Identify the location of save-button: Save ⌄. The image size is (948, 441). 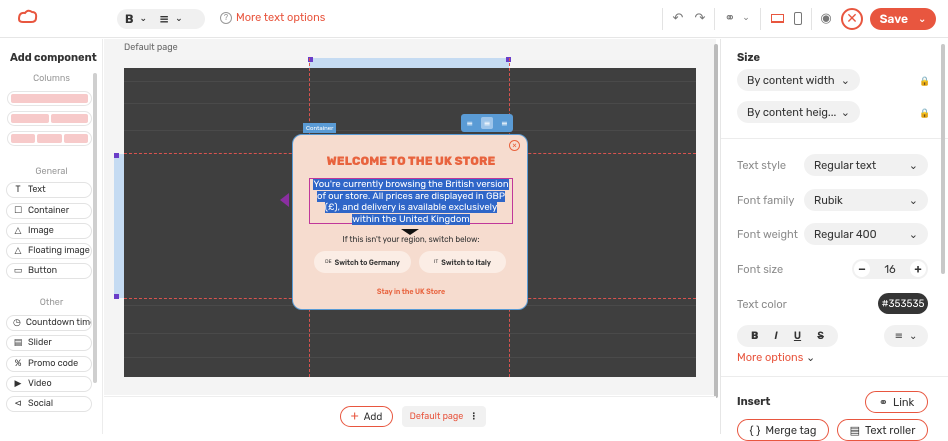
(903, 19).